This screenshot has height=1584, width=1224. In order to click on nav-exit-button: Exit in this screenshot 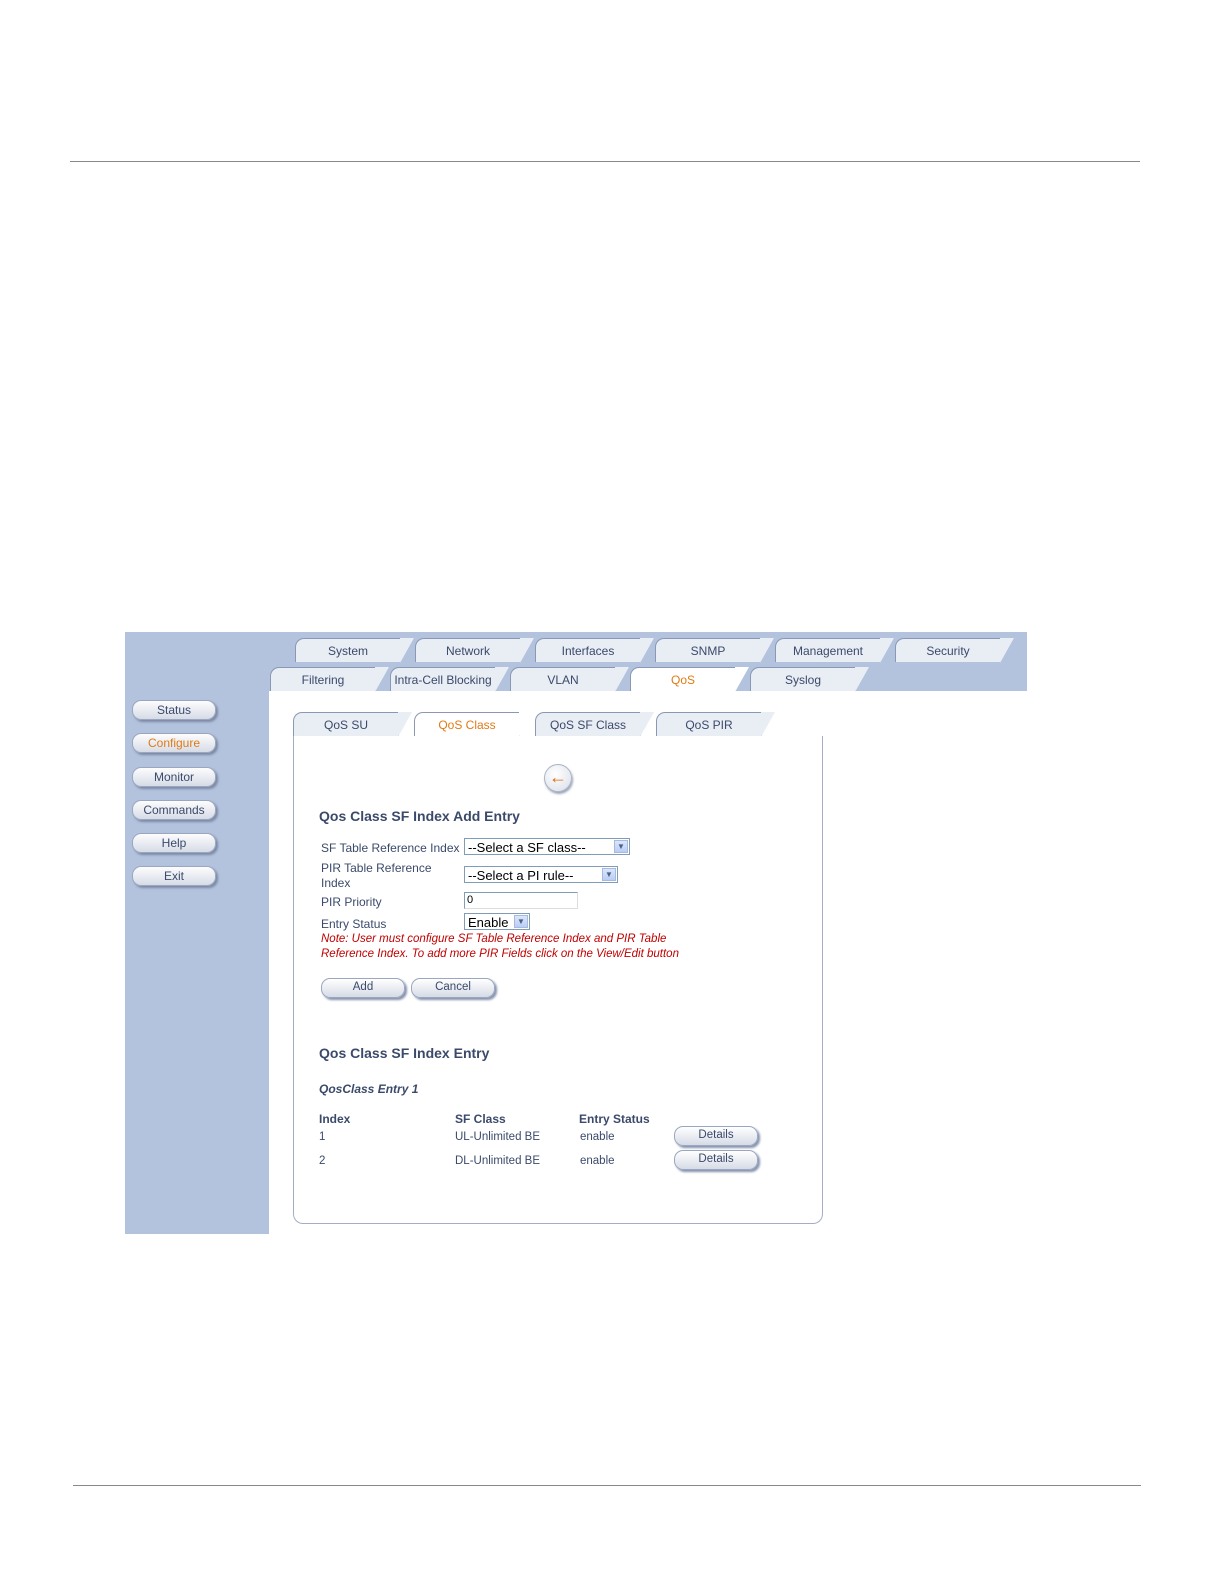, I will do `click(174, 876)`.